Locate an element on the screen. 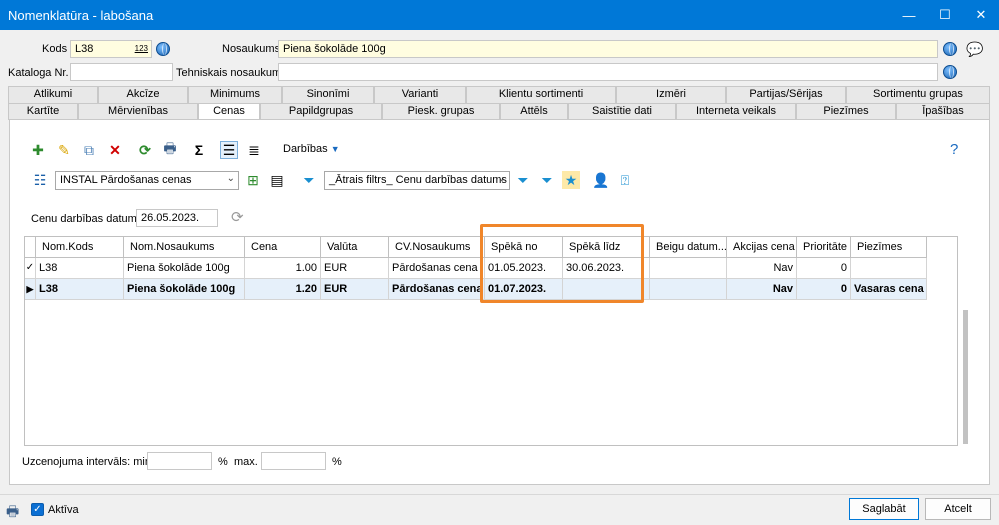  cell-piezimes: Vasaras cena is located at coordinates (889, 289).